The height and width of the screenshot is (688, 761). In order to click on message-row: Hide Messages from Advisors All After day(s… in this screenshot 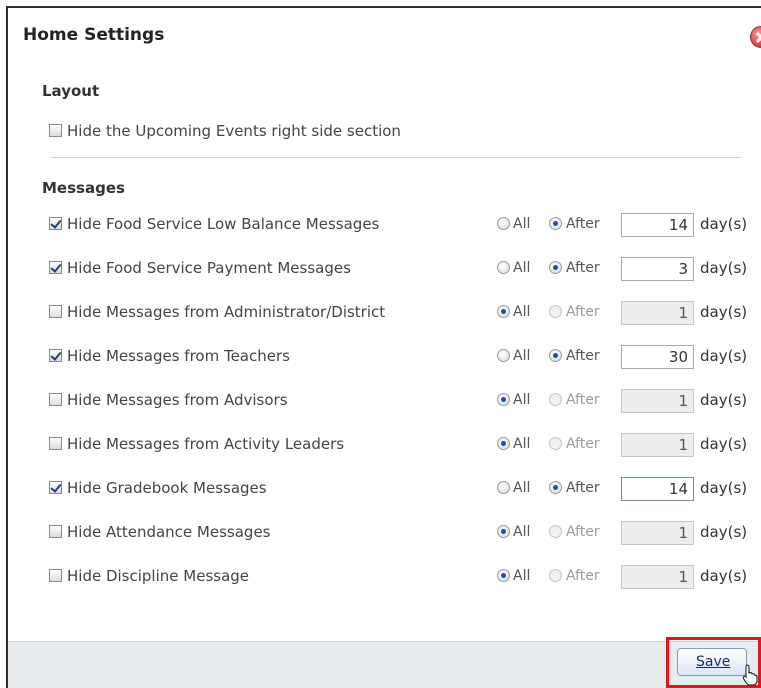, I will do `click(405, 401)`.